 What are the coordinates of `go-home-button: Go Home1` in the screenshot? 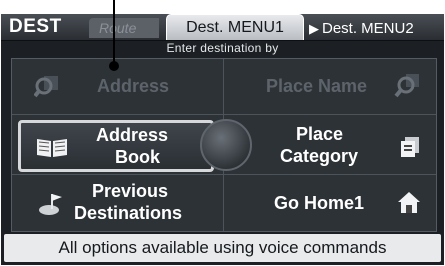 It's located at (330, 203).